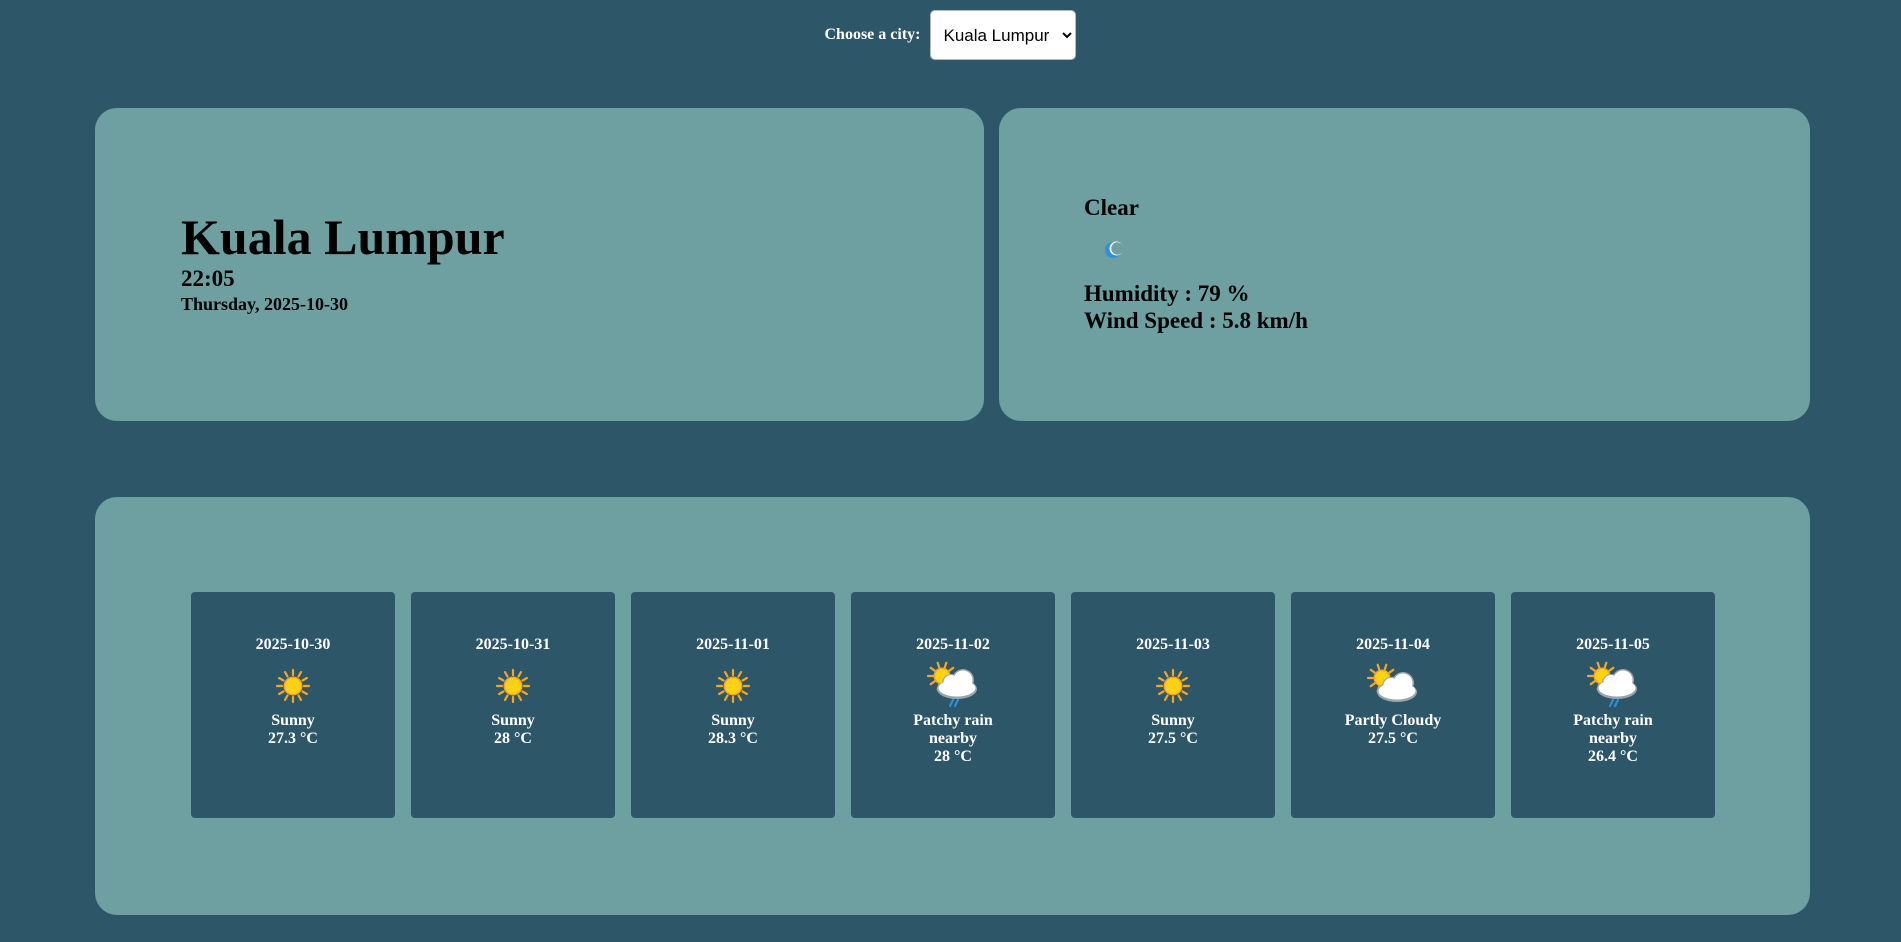 Image resolution: width=1901 pixels, height=942 pixels. I want to click on forecast-temp: 27.3 °C, so click(293, 738).